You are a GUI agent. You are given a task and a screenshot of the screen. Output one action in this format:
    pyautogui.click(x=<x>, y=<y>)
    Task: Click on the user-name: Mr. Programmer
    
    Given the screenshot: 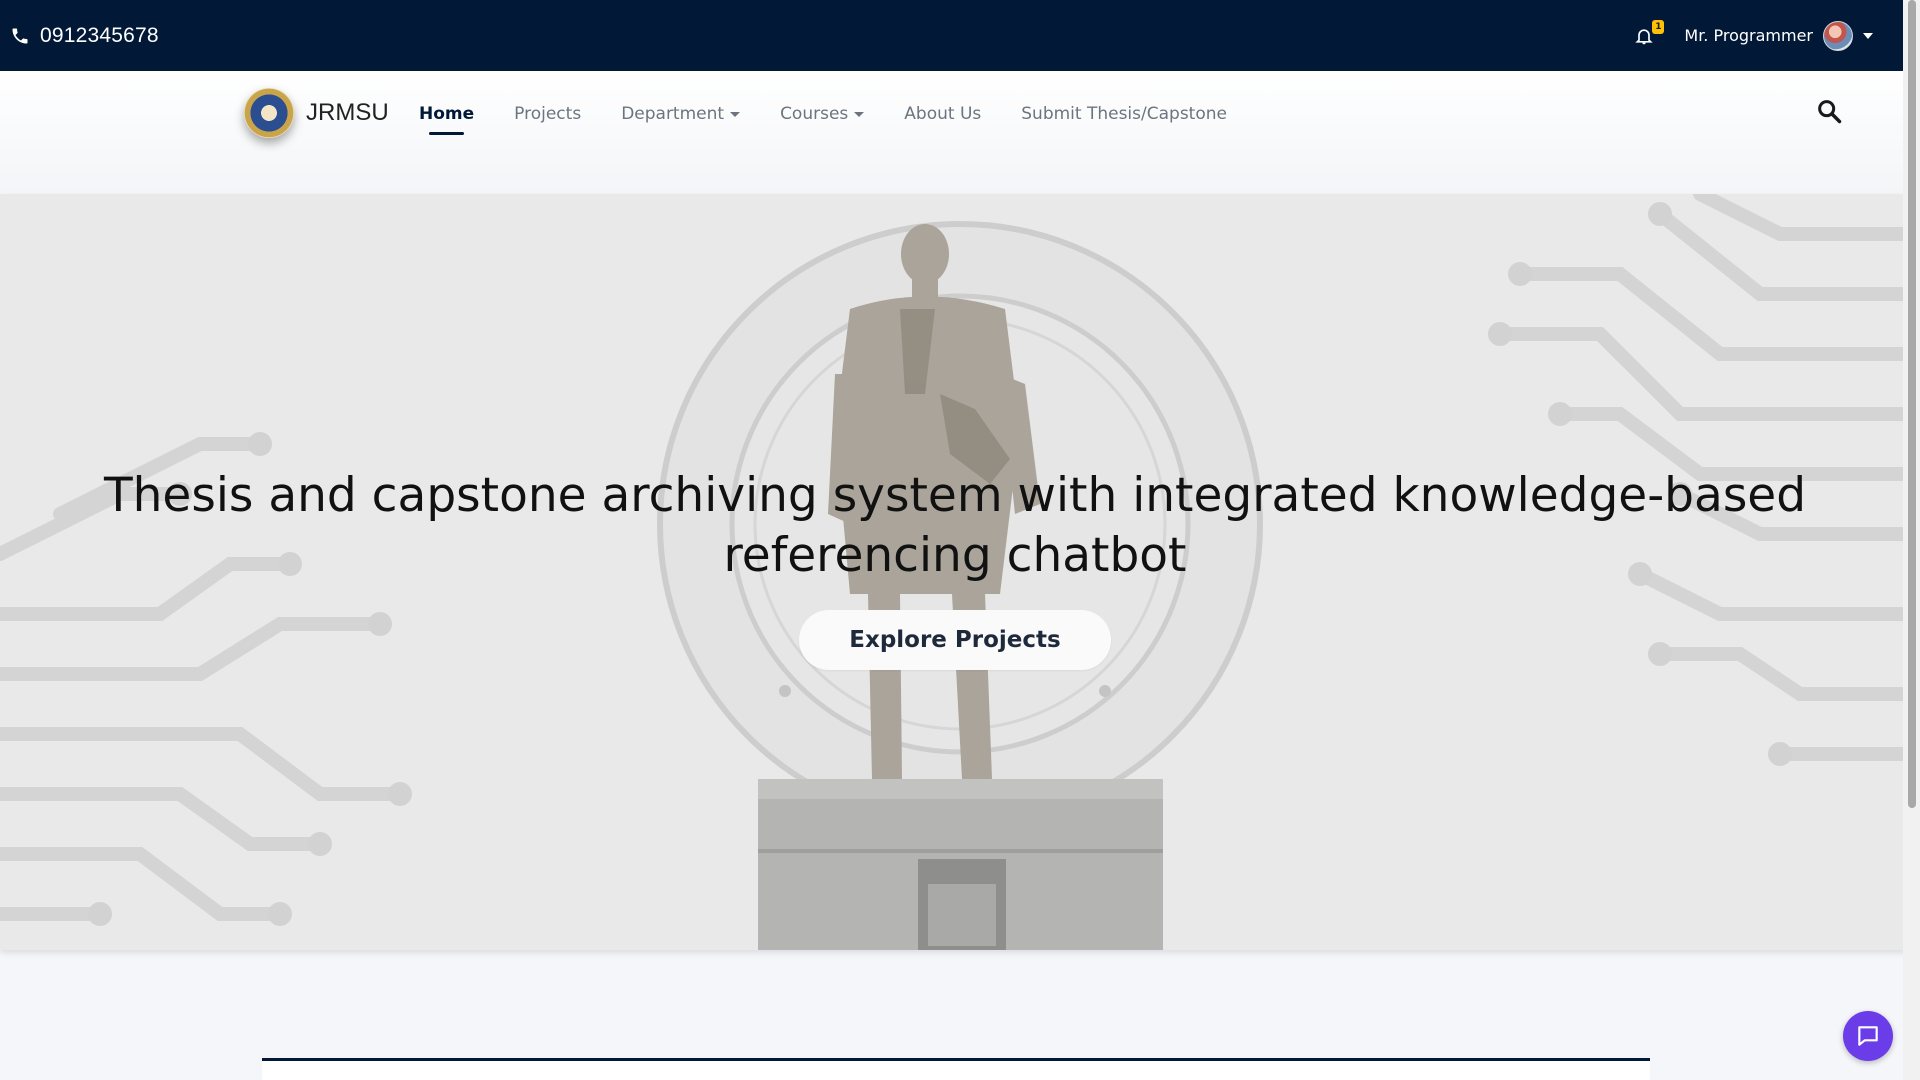 What is the action you would take?
    pyautogui.click(x=1748, y=35)
    